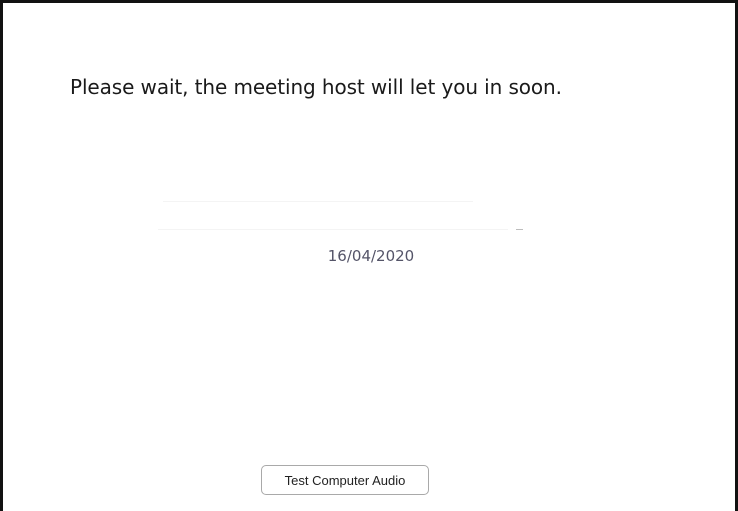 Image resolution: width=738 pixels, height=511 pixels. Describe the element at coordinates (345, 480) in the screenshot. I see `test-computer-audio-button: Test Computer Audio` at that location.